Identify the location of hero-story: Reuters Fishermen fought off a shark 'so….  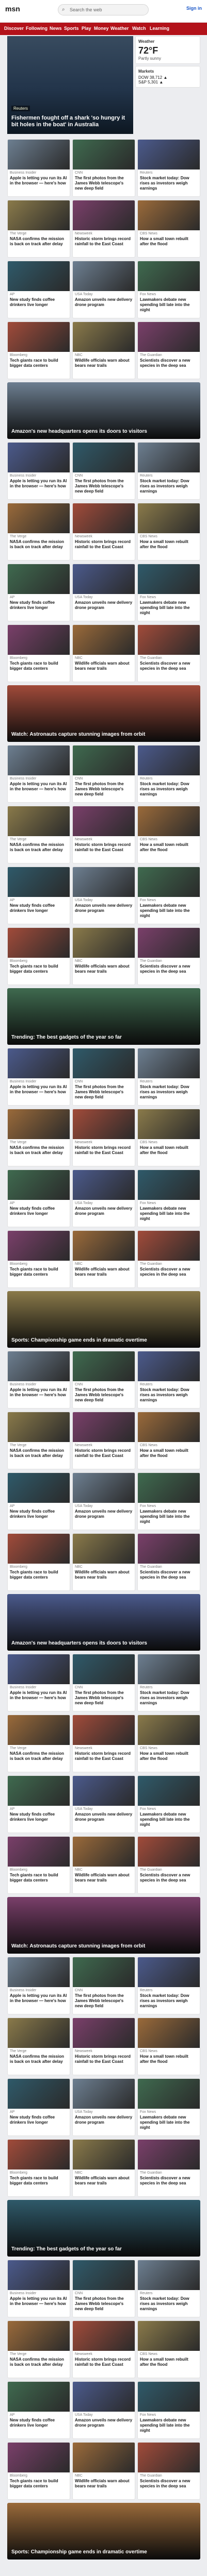
(70, 85).